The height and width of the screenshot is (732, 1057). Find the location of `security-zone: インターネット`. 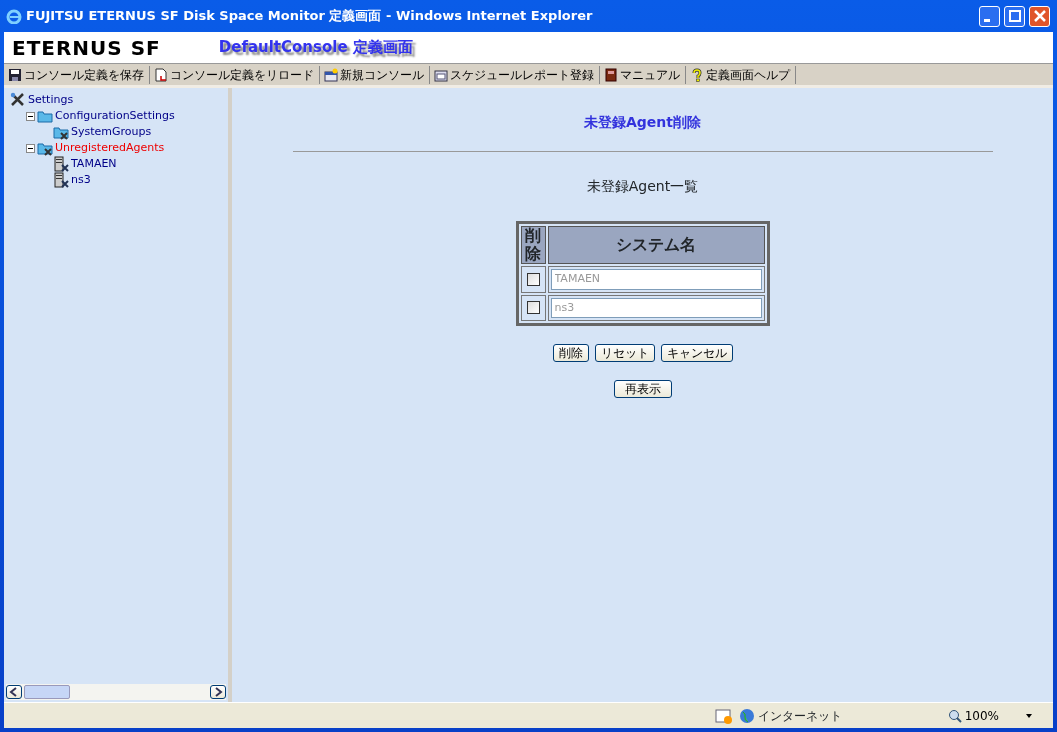

security-zone: インターネット is located at coordinates (799, 716).